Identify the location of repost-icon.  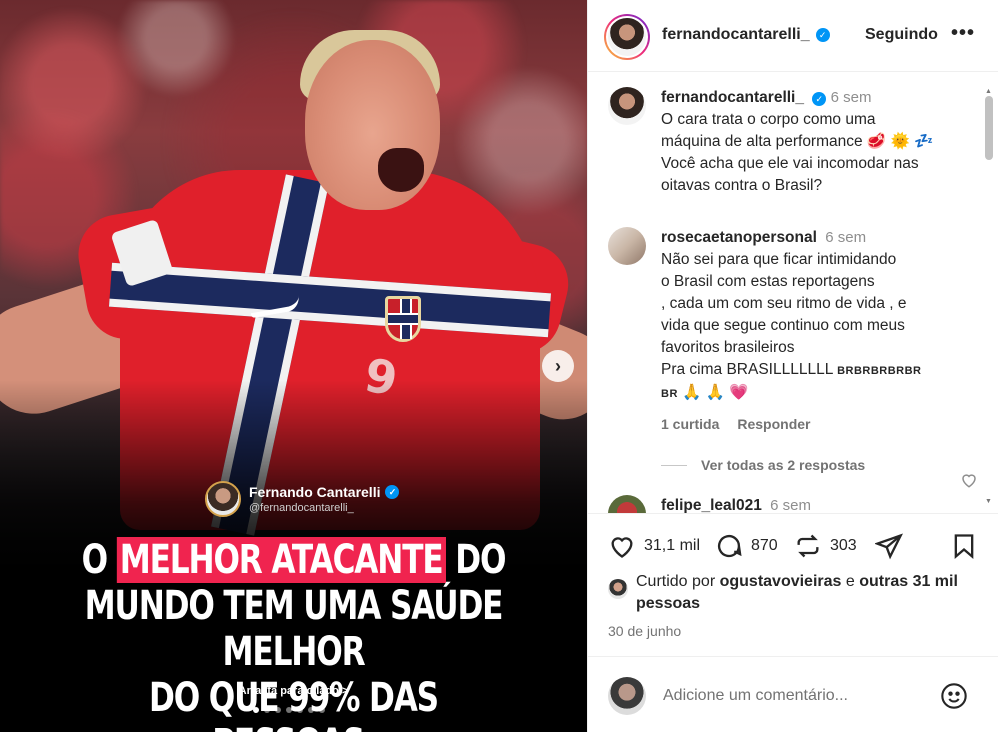
(808, 546).